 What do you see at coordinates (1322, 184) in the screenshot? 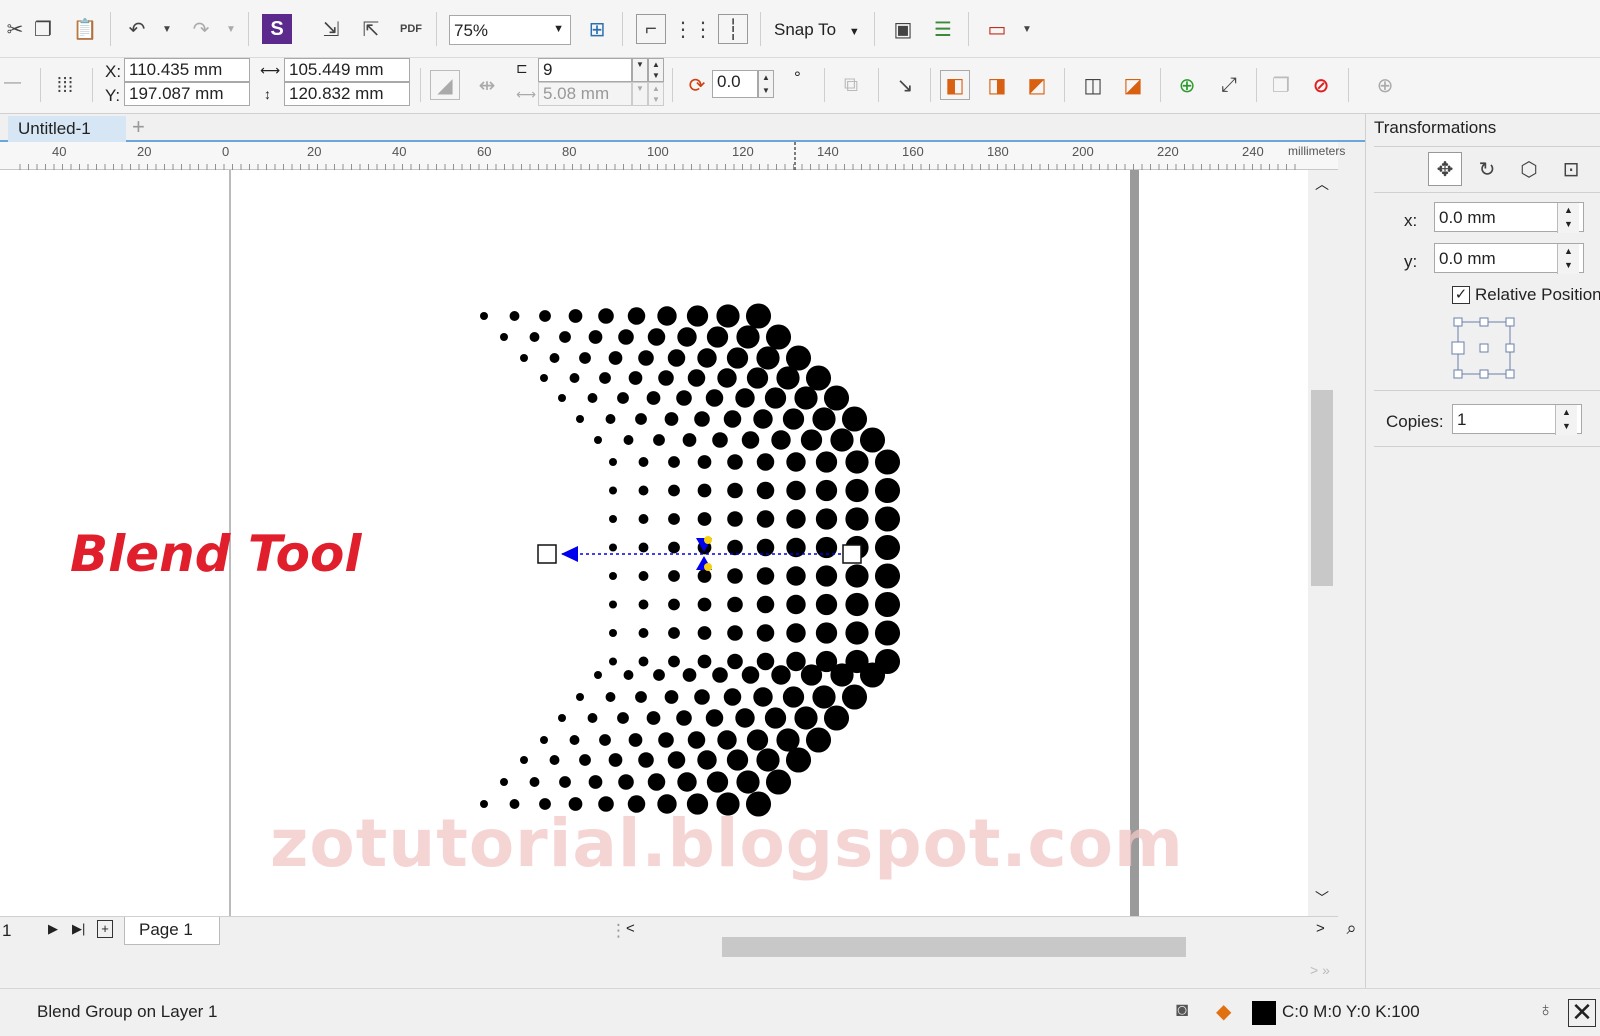
I see `scroll-up-icon: ︿` at bounding box center [1322, 184].